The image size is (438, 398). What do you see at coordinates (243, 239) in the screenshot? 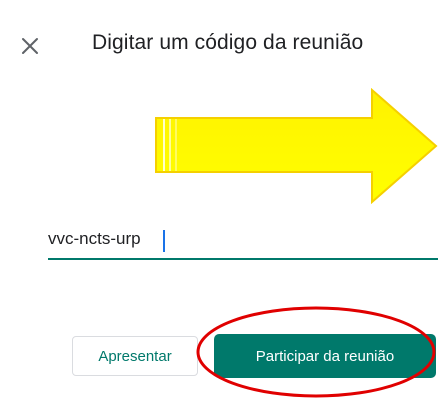
I see `meeting-code-input` at bounding box center [243, 239].